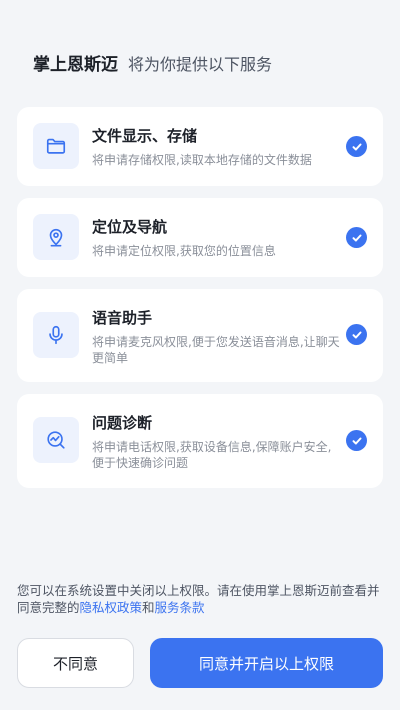 This screenshot has height=710, width=400. Describe the element at coordinates (180, 607) in the screenshot. I see `terms-of-service-link: 服务条款` at that location.